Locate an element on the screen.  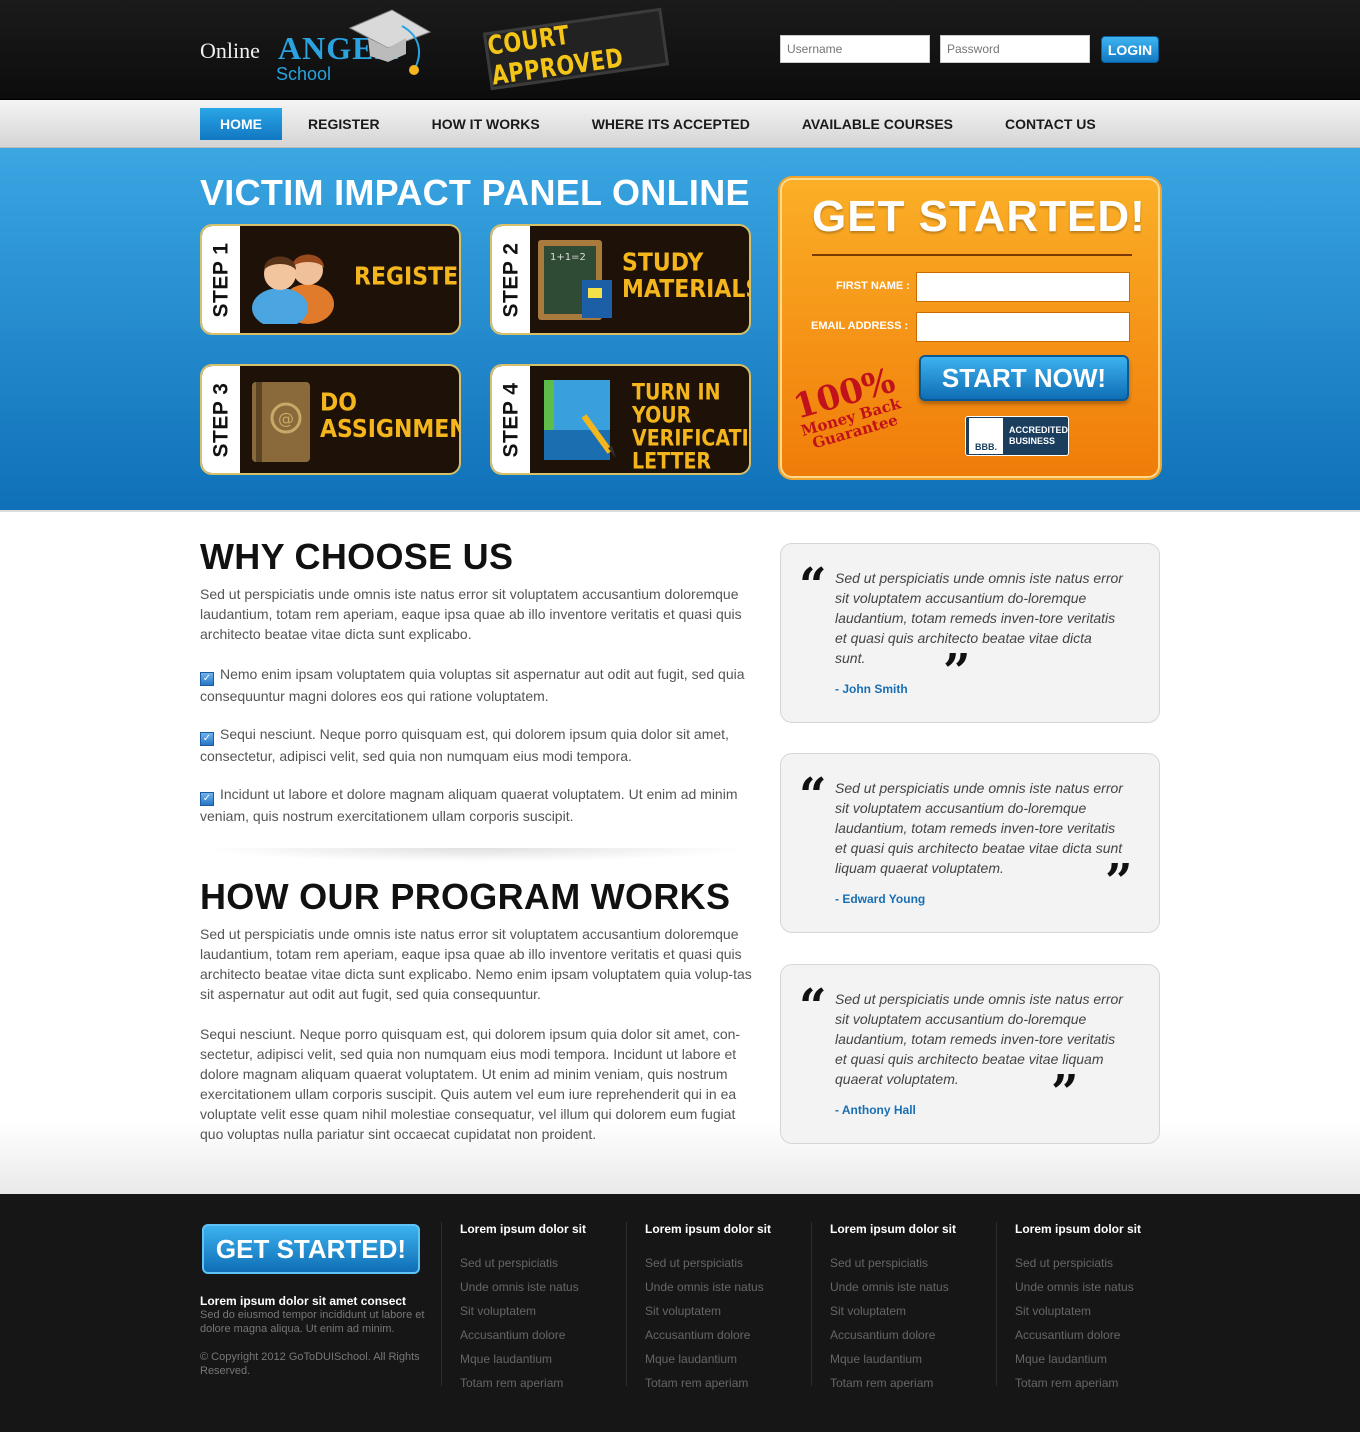
bbb-logo-icon: BBB. is located at coordinates (986, 436).